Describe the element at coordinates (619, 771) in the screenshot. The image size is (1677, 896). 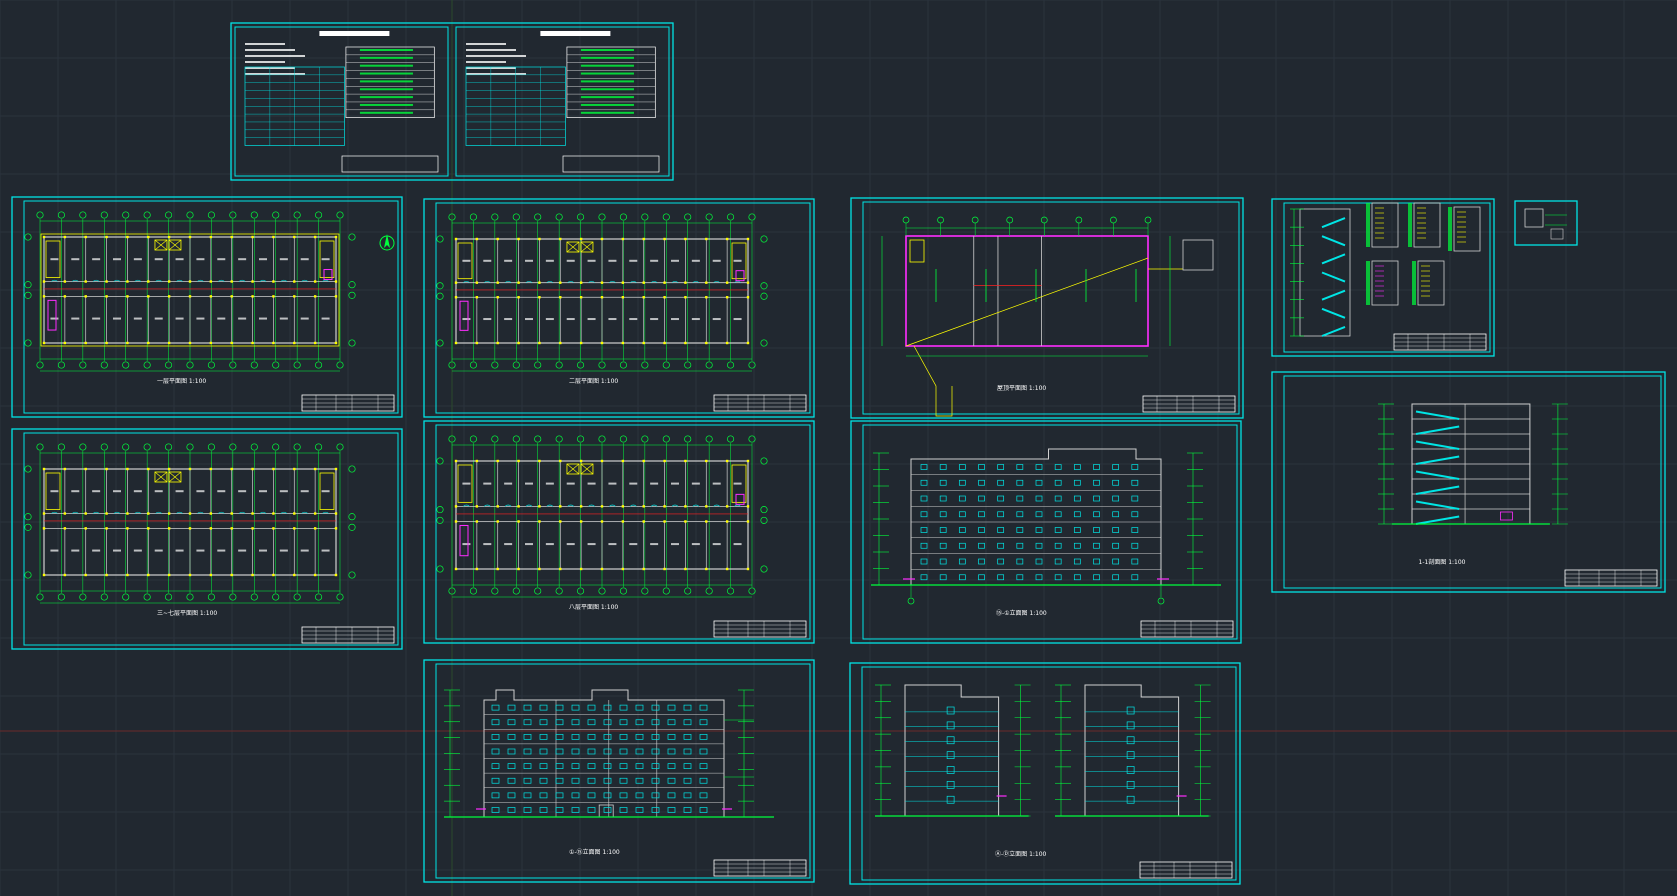
I see `front-elevation: ①-⑮立面图 1:100` at that location.